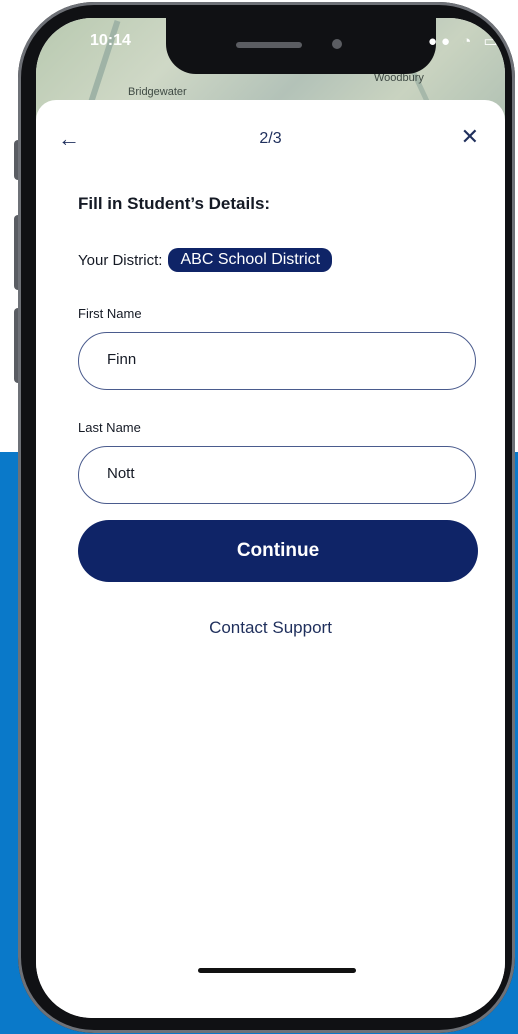 The width and height of the screenshot is (518, 1034). What do you see at coordinates (110, 313) in the screenshot?
I see `first-name-label: First Name` at bounding box center [110, 313].